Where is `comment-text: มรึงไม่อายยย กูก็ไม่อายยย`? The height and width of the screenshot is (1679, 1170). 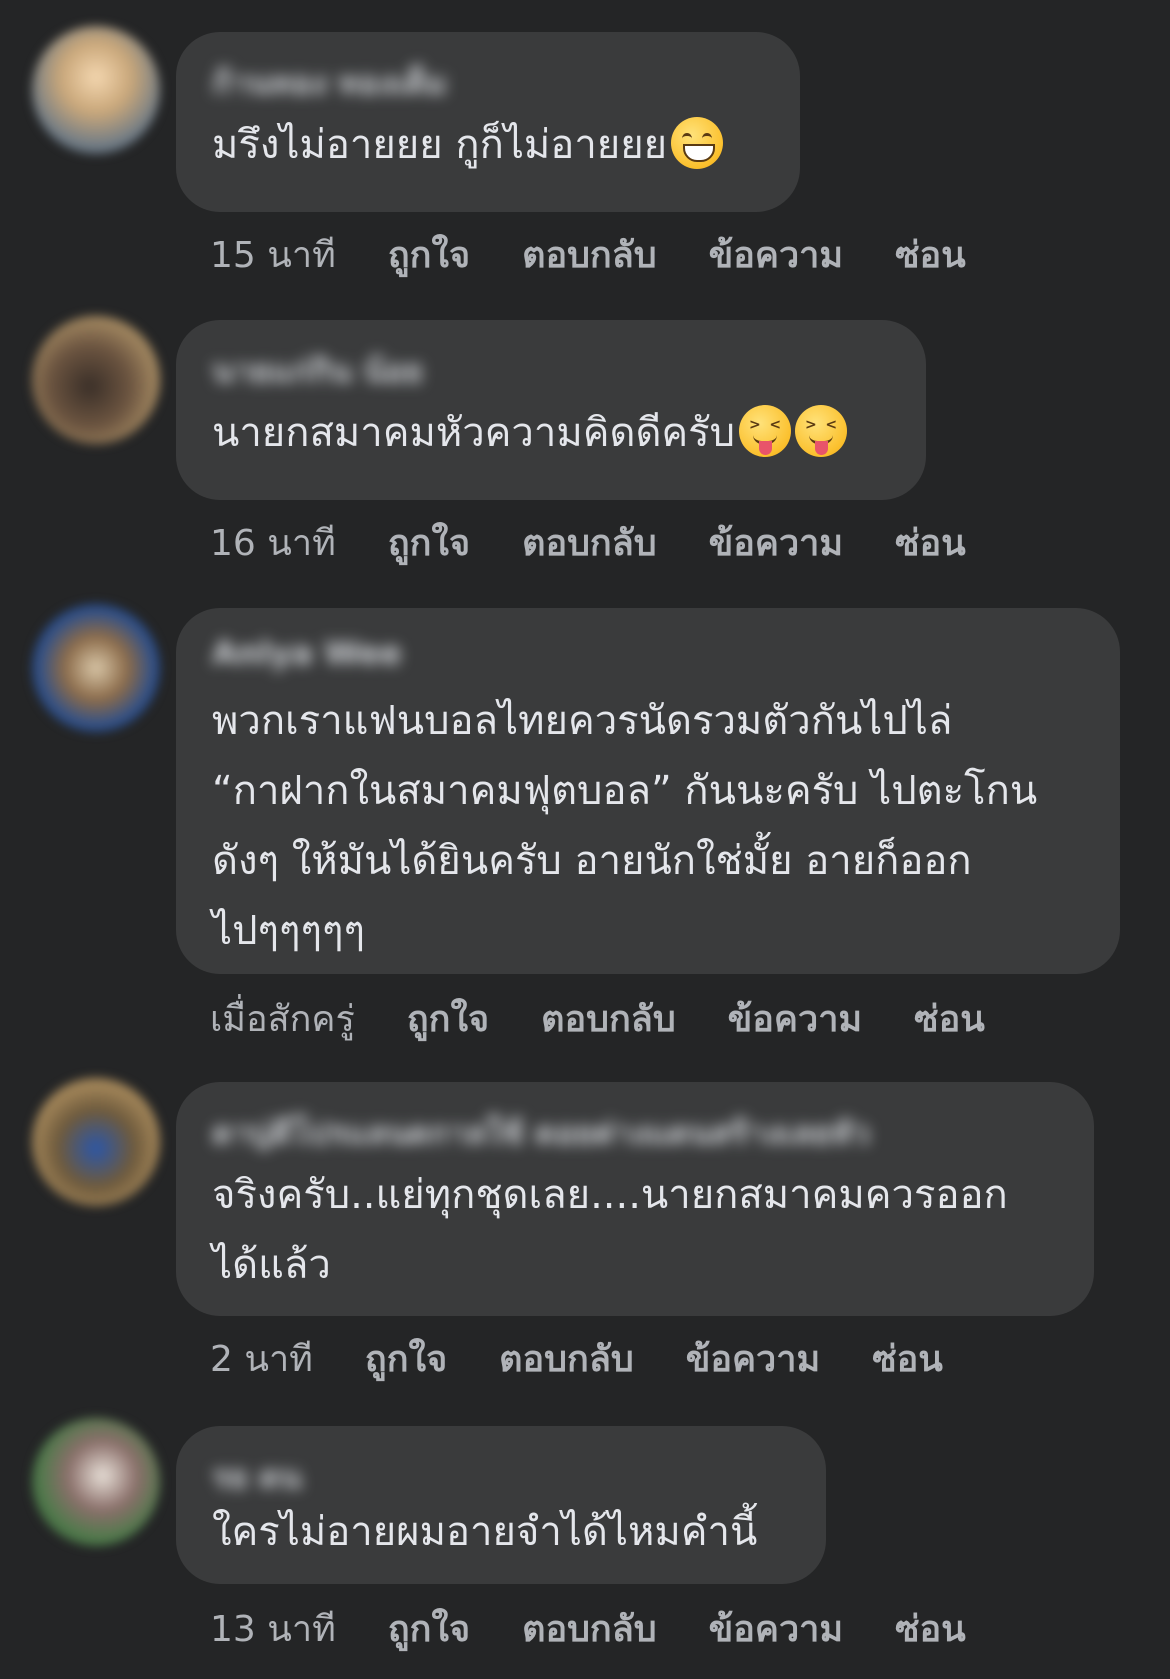 comment-text: มรึงไม่อายยย กูก็ไม่อายยย is located at coordinates (488, 145).